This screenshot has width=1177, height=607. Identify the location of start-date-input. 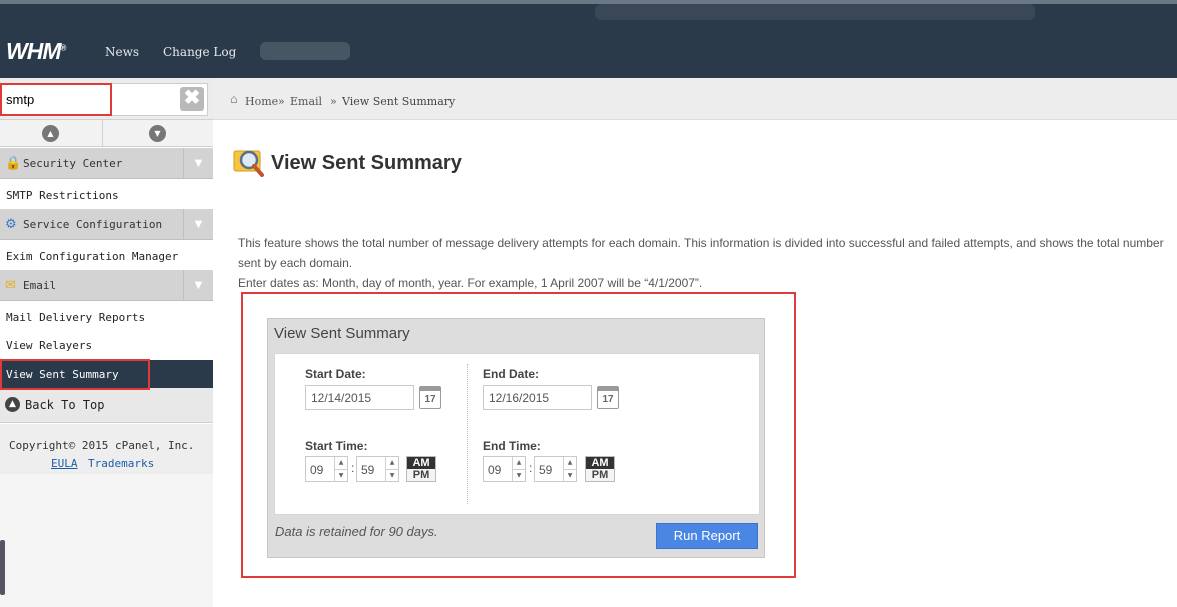
(359, 397).